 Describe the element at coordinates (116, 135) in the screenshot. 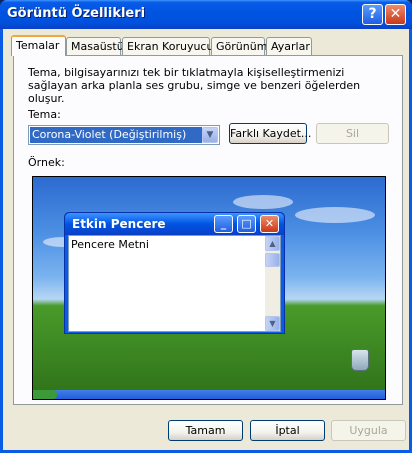

I see `theme-select-value: Corona-Violet (Değiştirilmiş)` at that location.